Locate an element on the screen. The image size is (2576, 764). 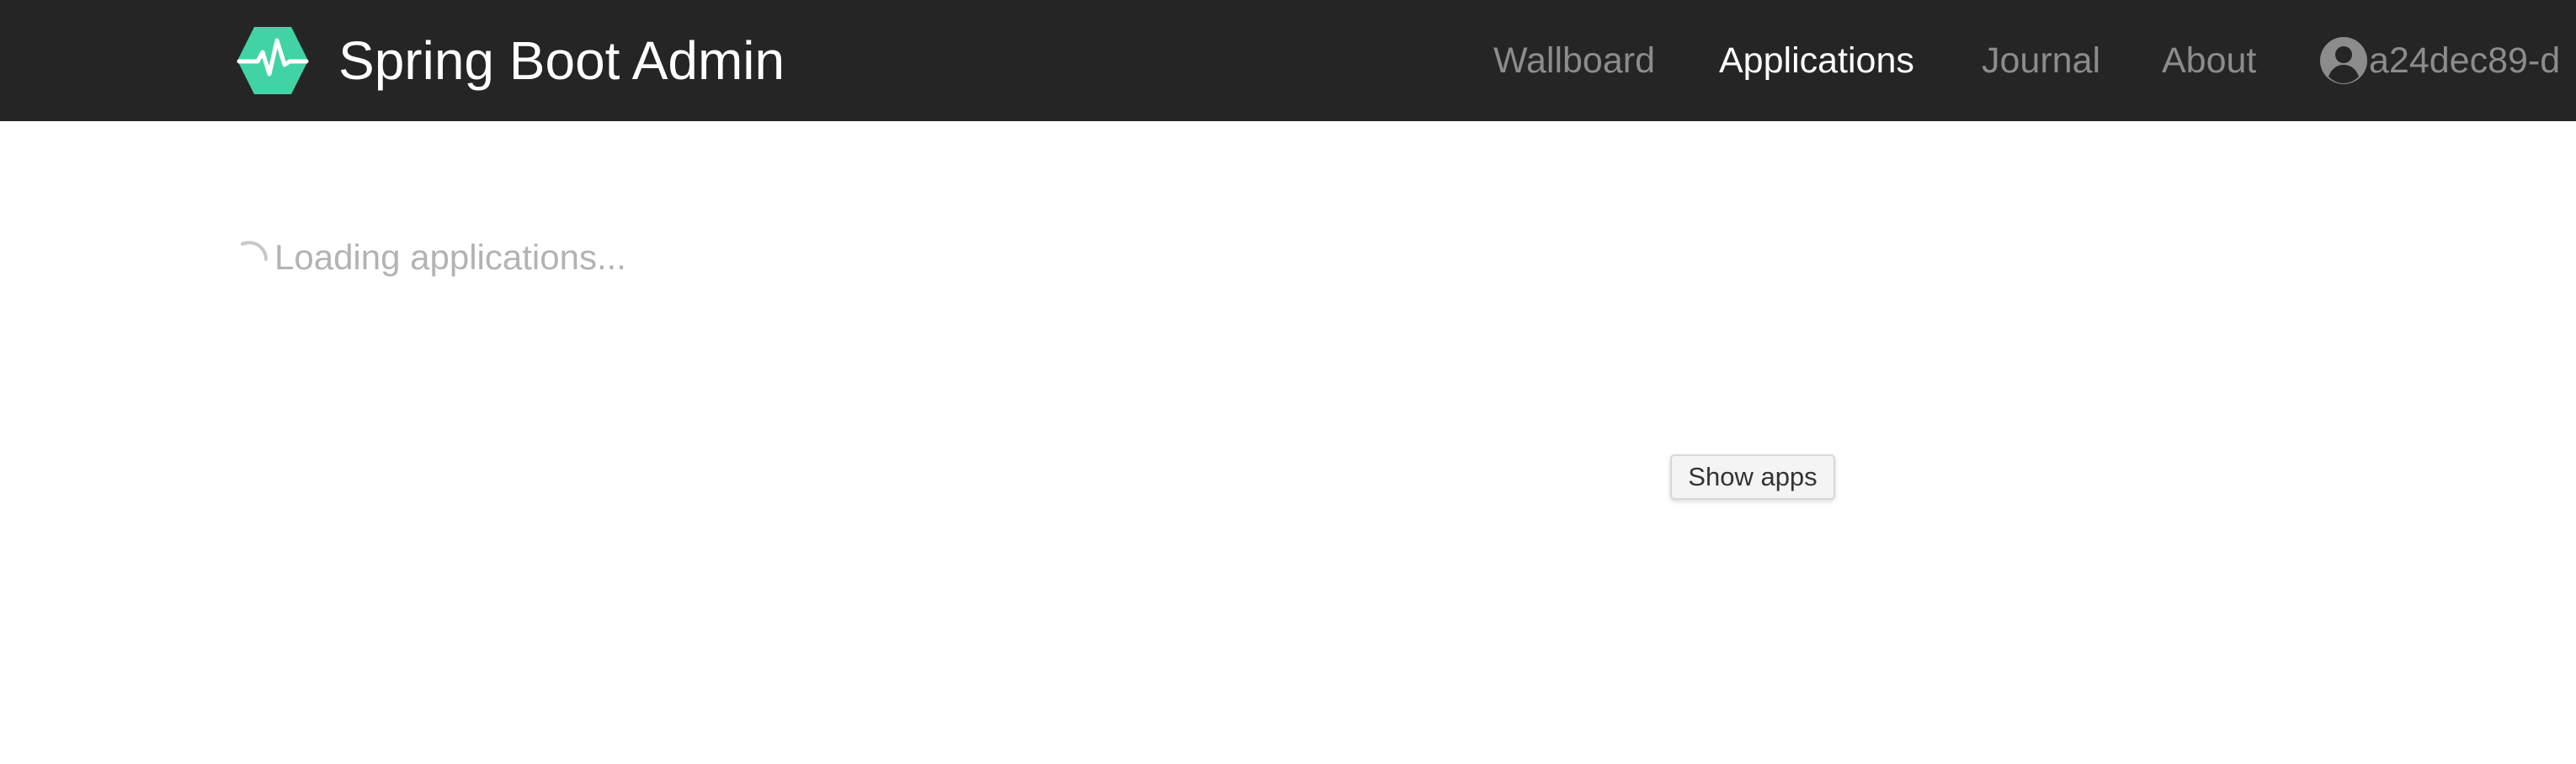
spinner-icon is located at coordinates (255, 251).